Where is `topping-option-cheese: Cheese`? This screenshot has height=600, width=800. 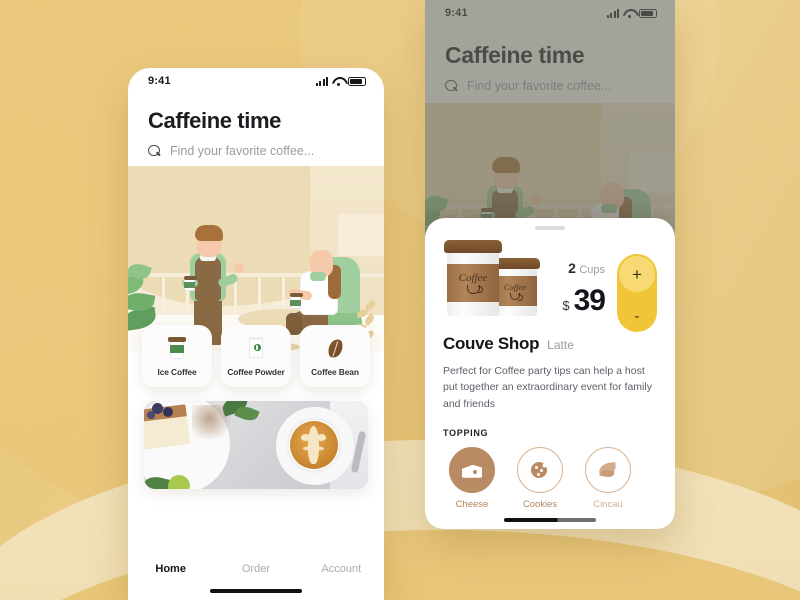
topping-option-cheese: Cheese is located at coordinates (472, 478).